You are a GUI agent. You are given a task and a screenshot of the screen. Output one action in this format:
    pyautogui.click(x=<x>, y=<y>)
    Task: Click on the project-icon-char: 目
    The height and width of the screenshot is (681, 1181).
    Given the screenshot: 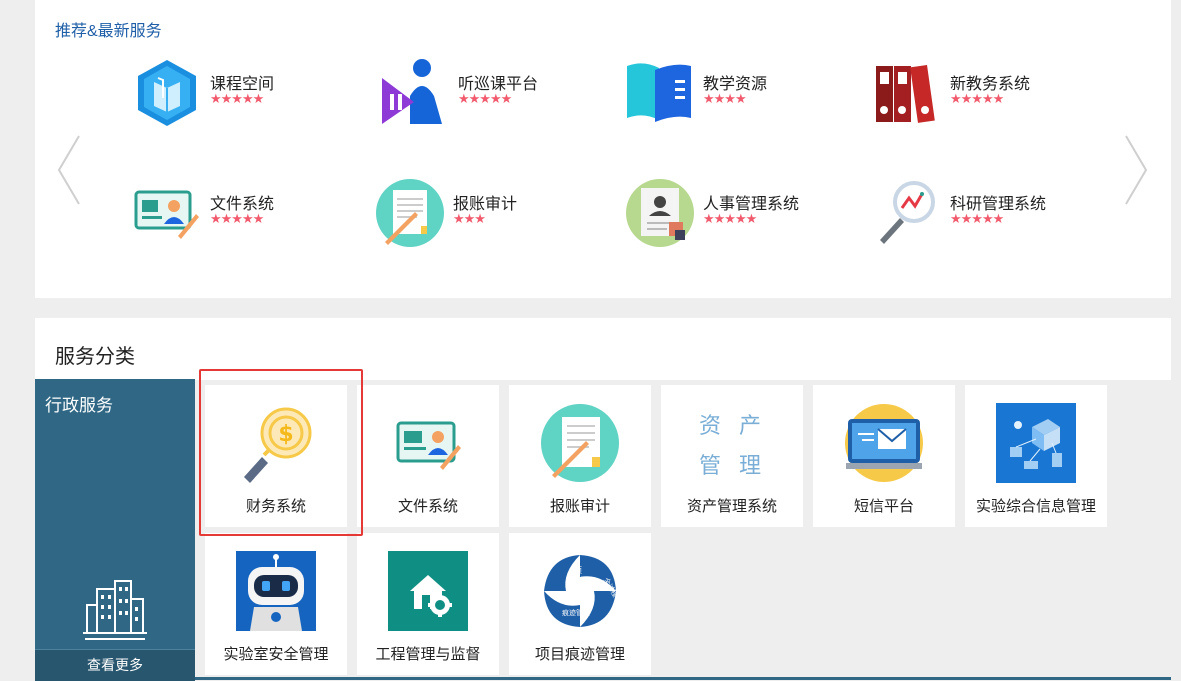 What is the action you would take?
    pyautogui.click(x=584, y=580)
    